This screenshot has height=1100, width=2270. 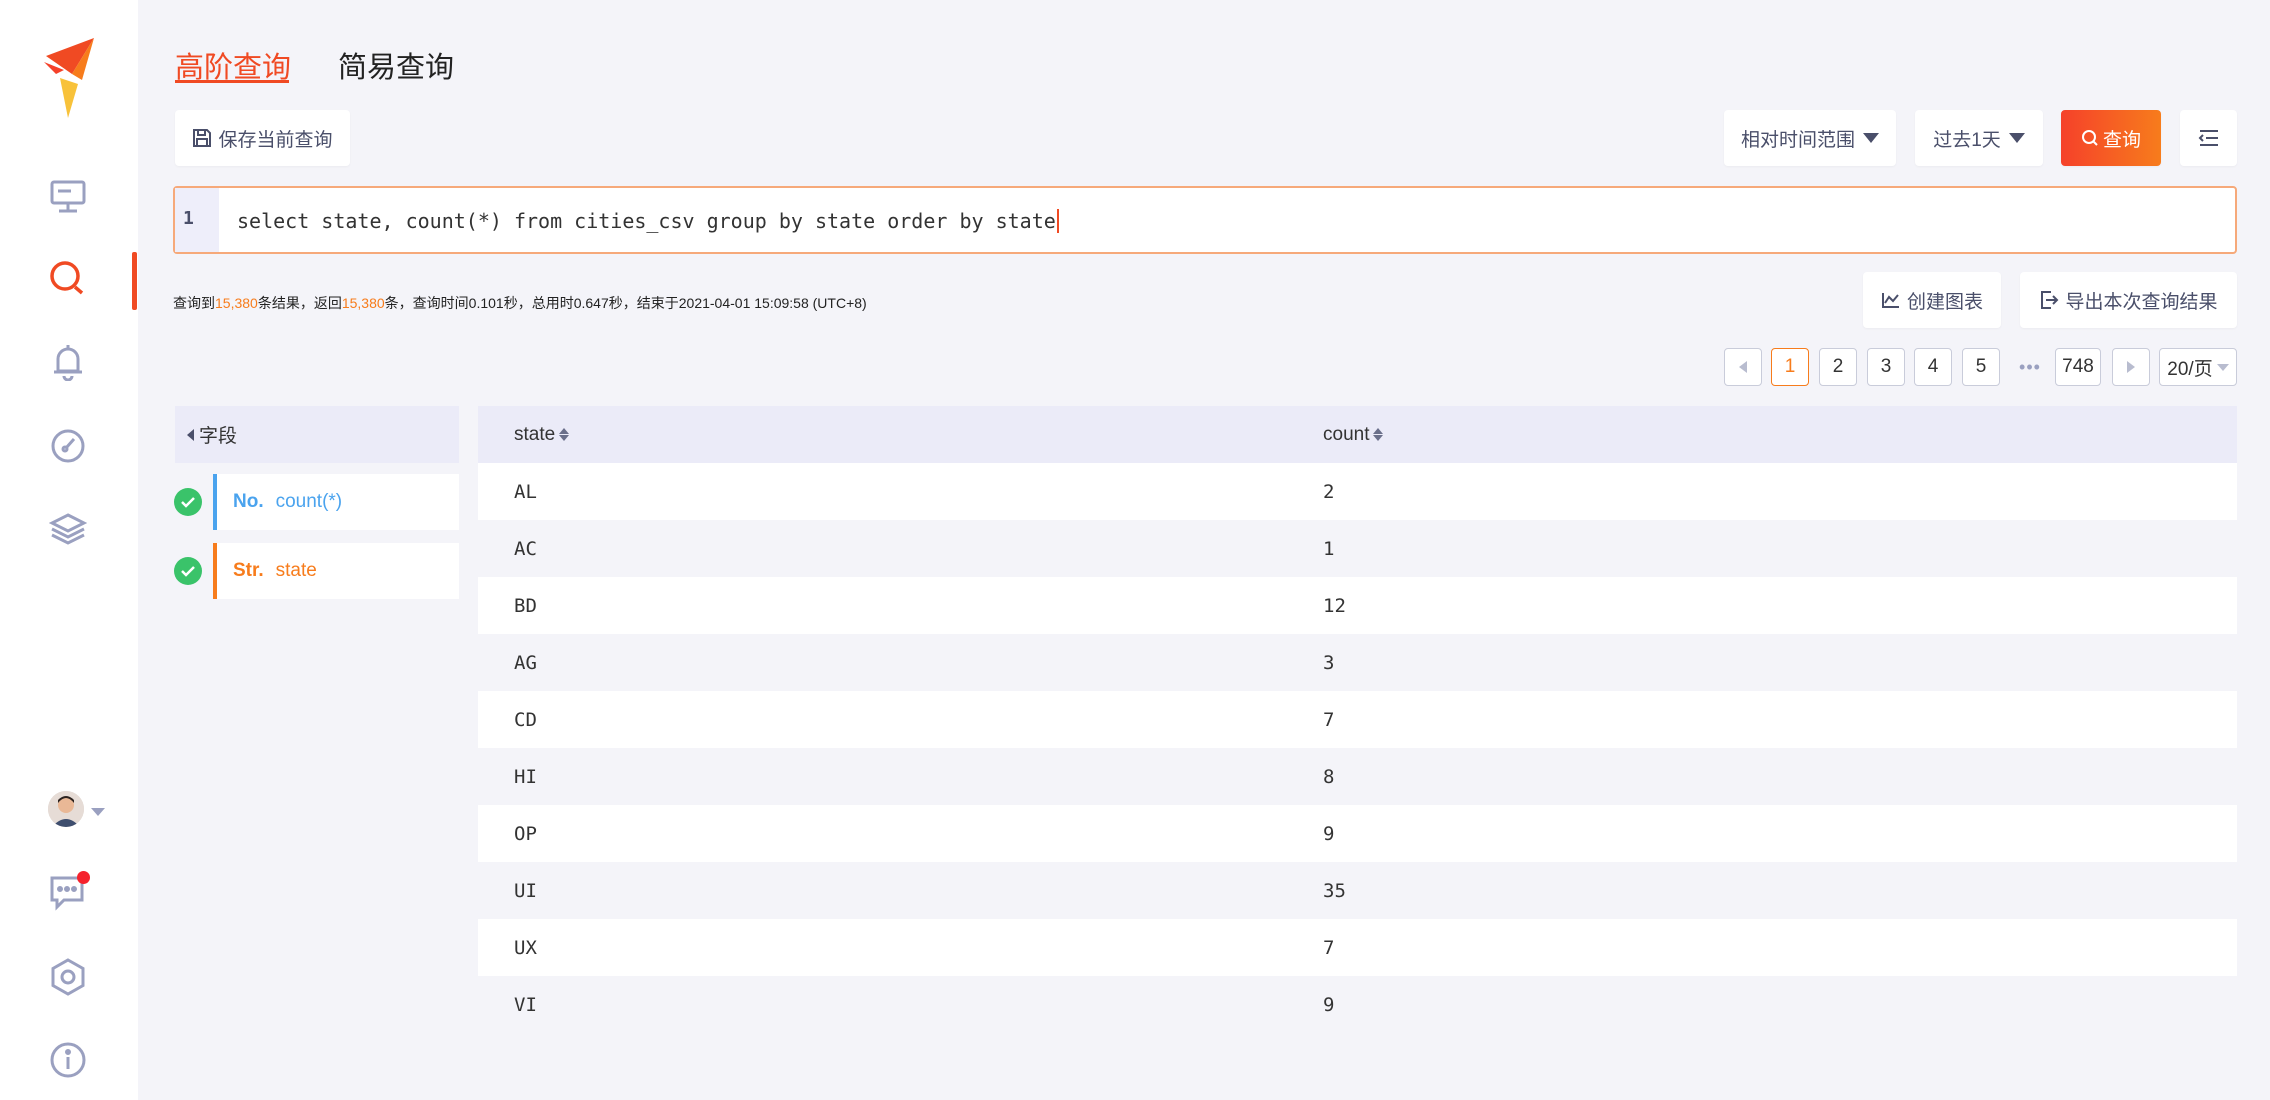 I want to click on table-row: HI 8, so click(x=1357, y=776).